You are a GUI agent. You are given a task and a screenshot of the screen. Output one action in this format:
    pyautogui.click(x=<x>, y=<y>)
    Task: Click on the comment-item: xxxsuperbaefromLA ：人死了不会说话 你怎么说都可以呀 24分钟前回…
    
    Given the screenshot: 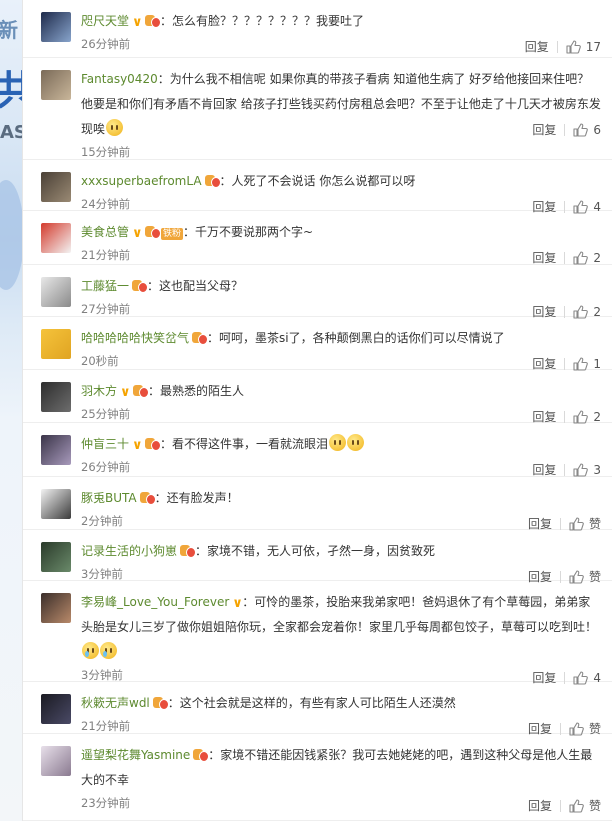 What is the action you would take?
    pyautogui.click(x=317, y=187)
    